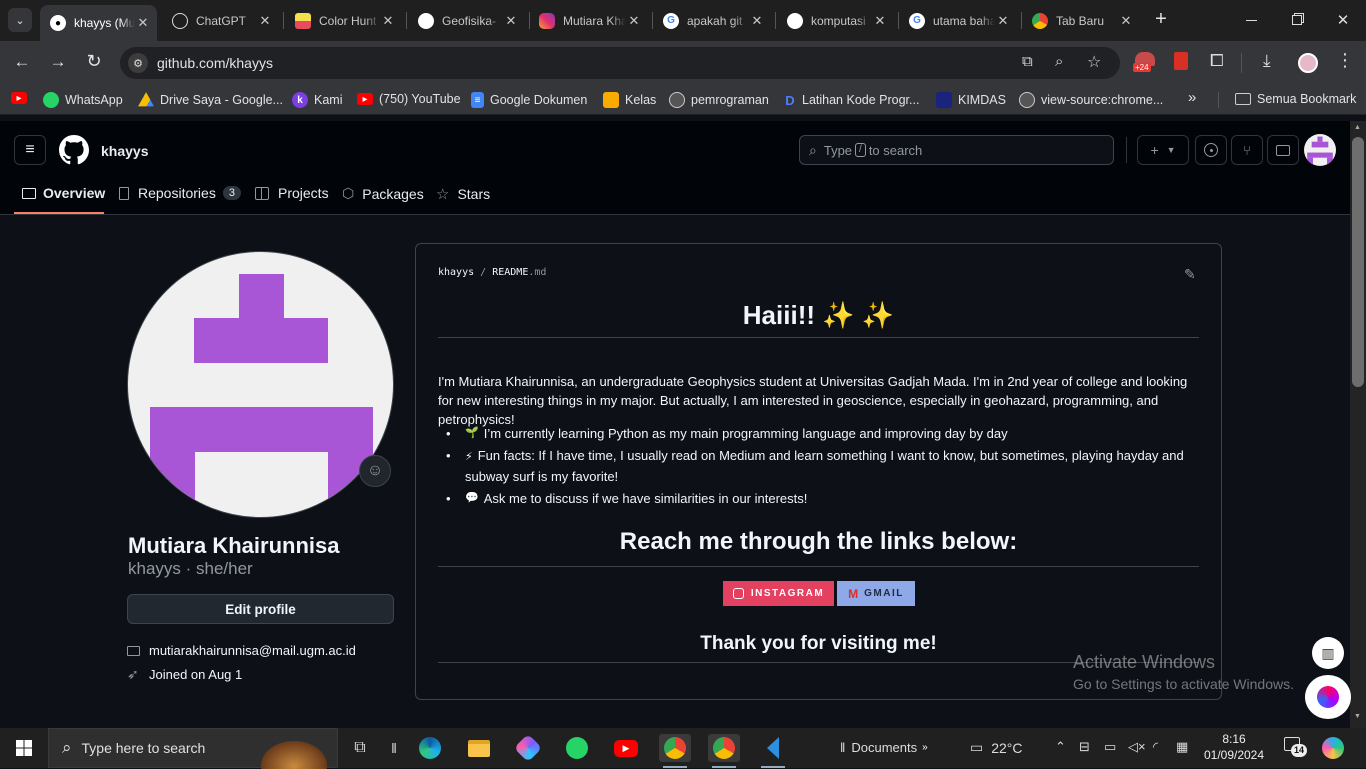  What do you see at coordinates (1060, 747) in the screenshot?
I see `show-hidden-icons-button: ⌃` at bounding box center [1060, 747].